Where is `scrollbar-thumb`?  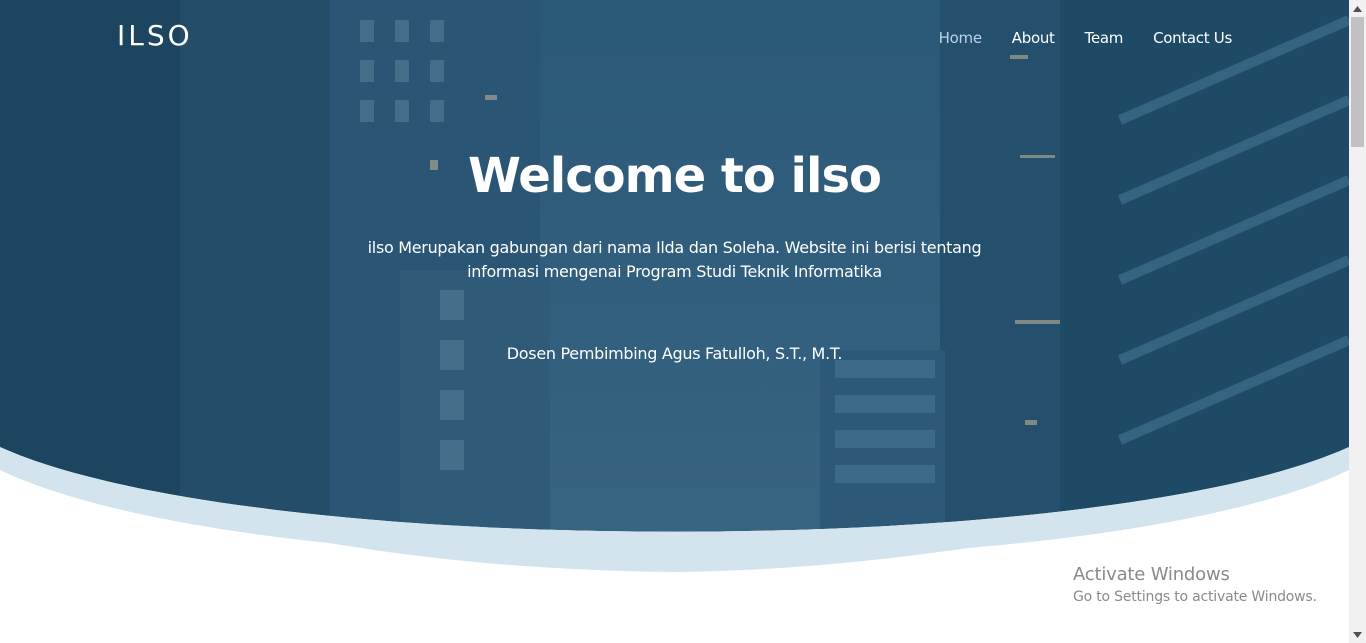
scrollbar-thumb is located at coordinates (1357, 82).